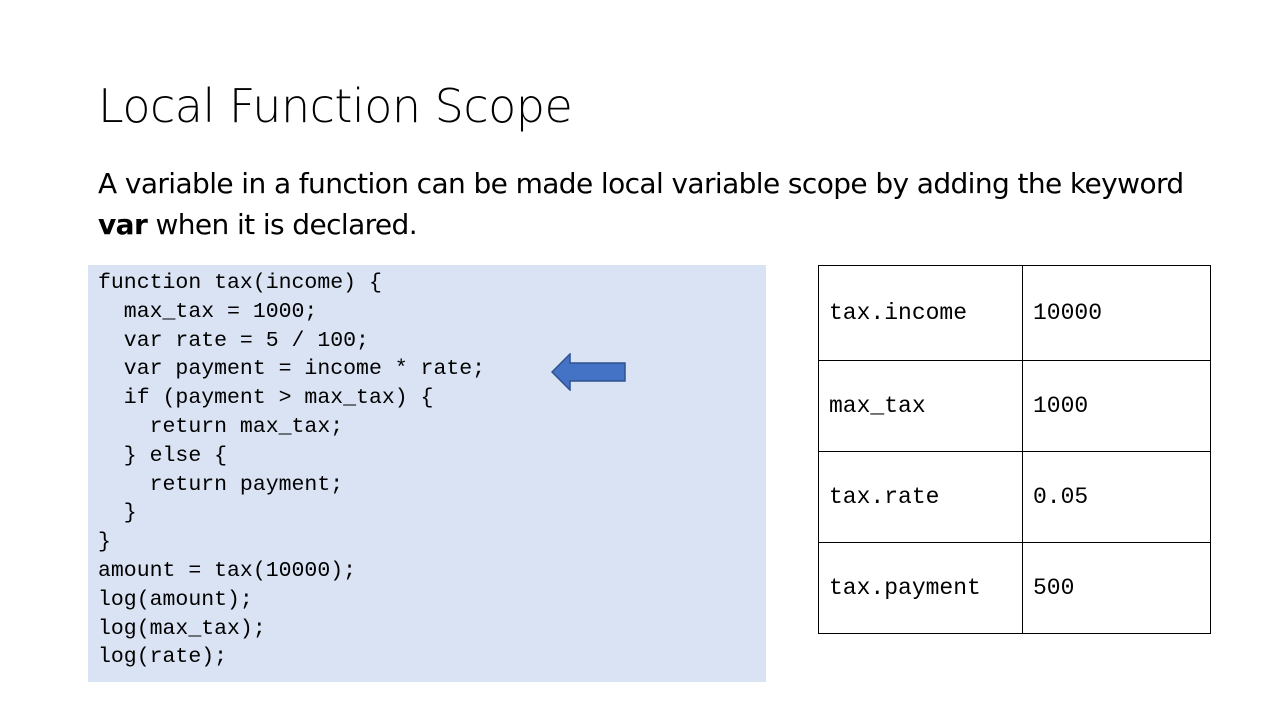 Image resolution: width=1280 pixels, height=720 pixels. Describe the element at coordinates (240, 283) in the screenshot. I see `code-line: function tax(income) {` at that location.